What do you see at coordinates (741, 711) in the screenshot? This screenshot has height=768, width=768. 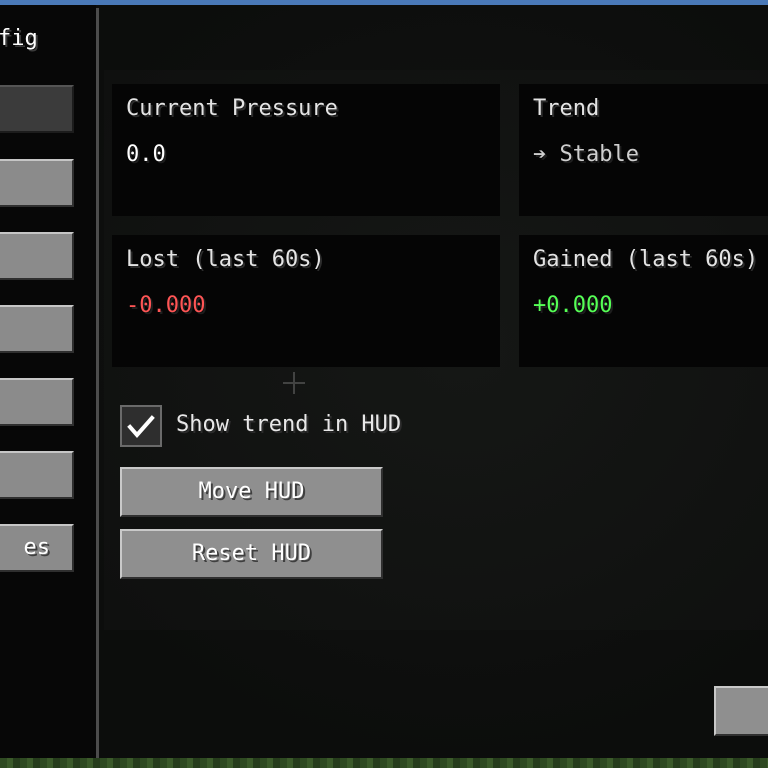 I see `done-button` at bounding box center [741, 711].